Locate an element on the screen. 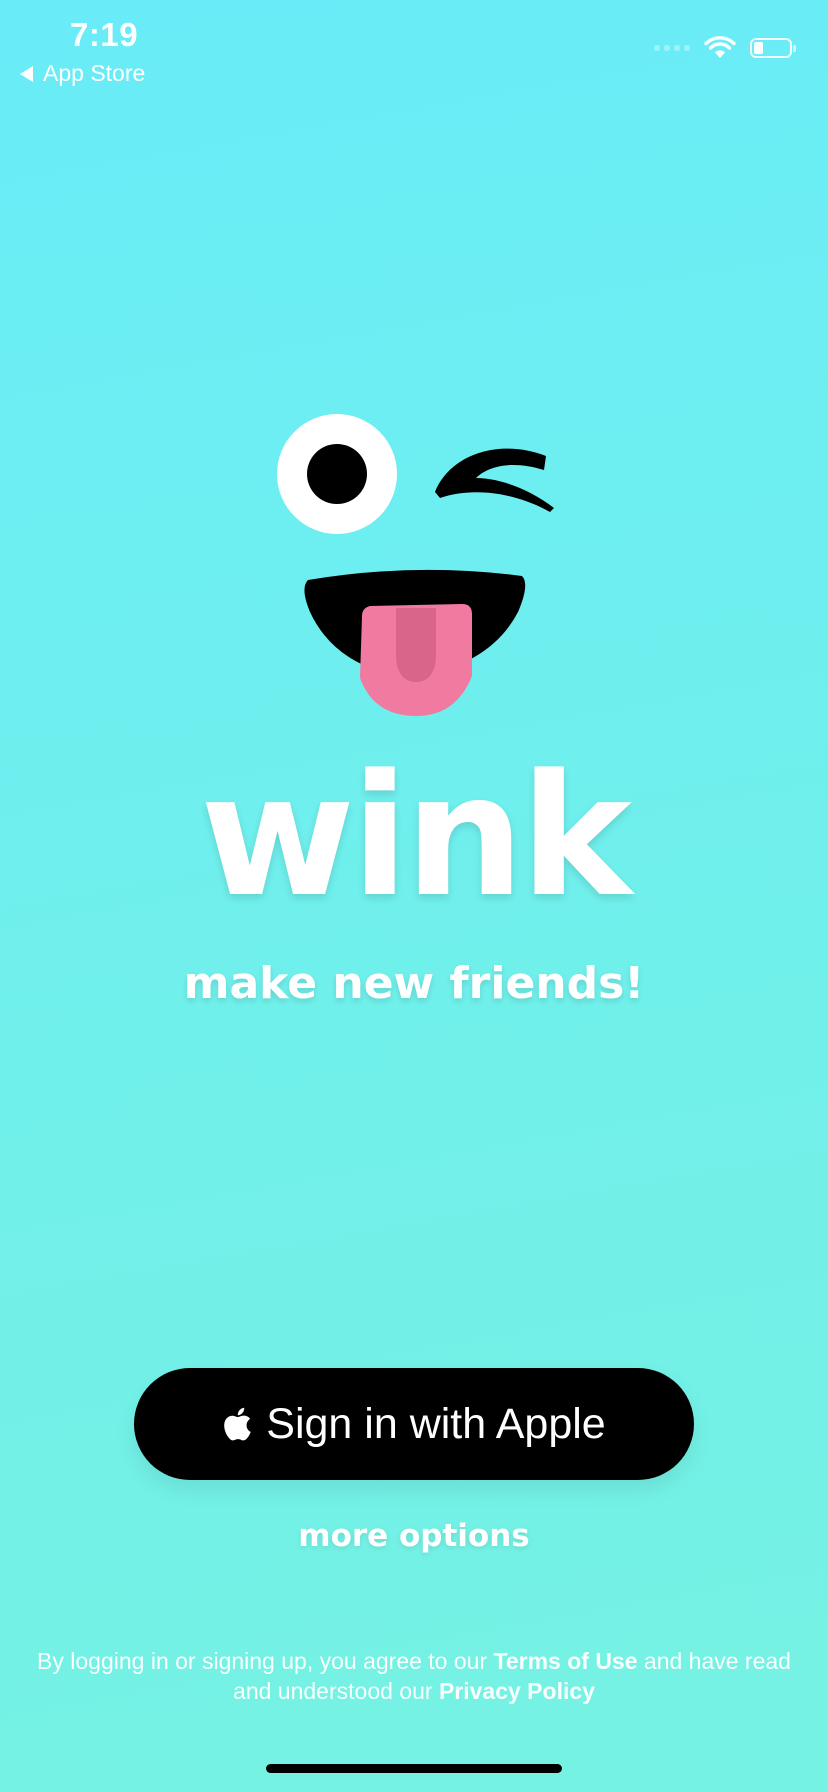  privacy-policy-link: Privacy Policy is located at coordinates (517, 1691).